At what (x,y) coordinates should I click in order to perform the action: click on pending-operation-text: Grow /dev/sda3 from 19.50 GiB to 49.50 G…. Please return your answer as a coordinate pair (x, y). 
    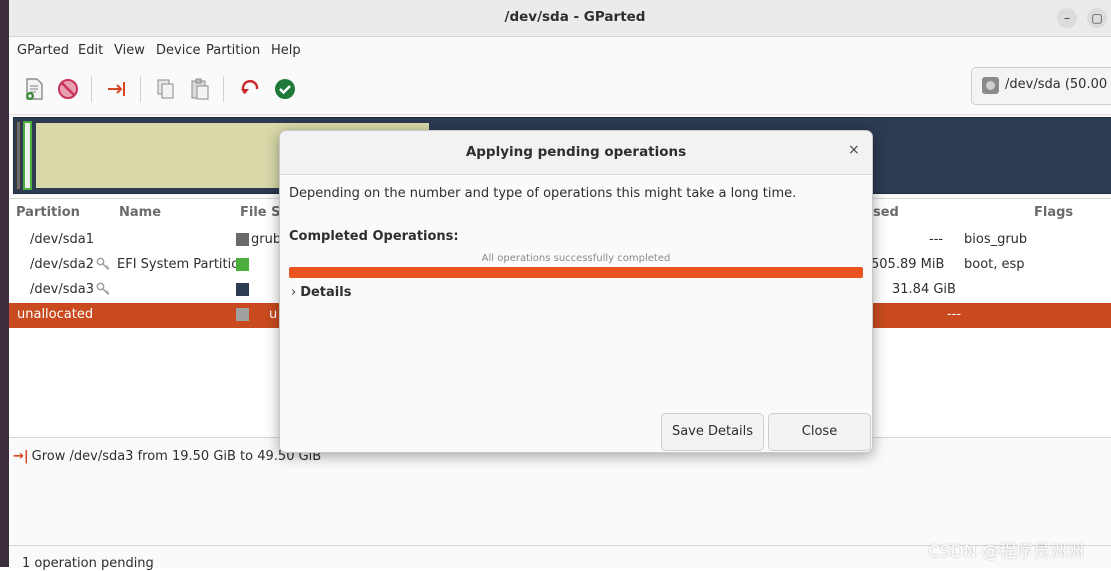
    Looking at the image, I should click on (176, 456).